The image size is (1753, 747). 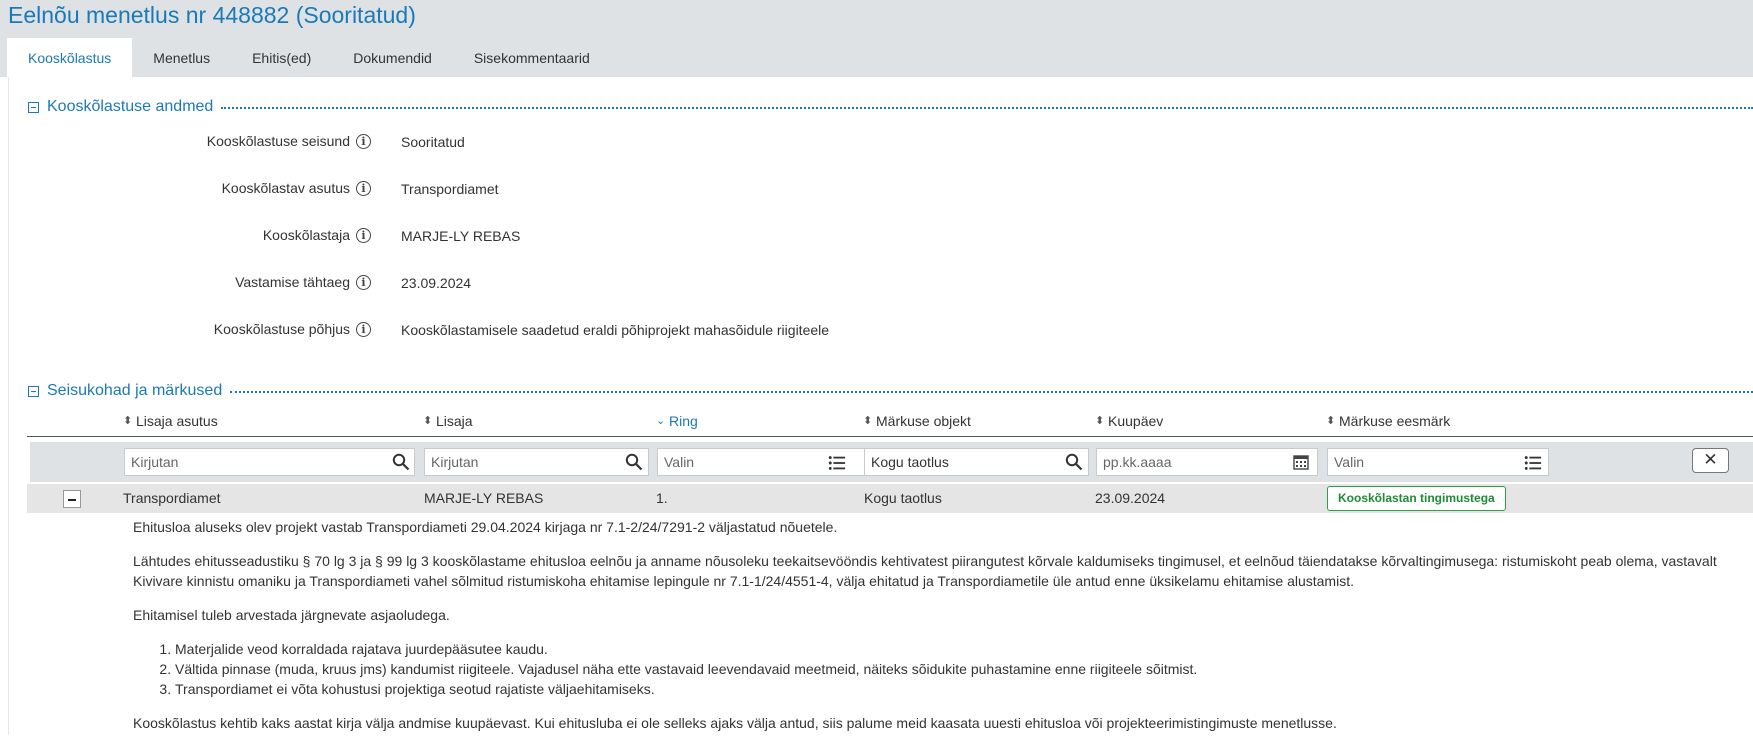 I want to click on status-badge: Kooskõlastan tingimustega, so click(x=1416, y=498).